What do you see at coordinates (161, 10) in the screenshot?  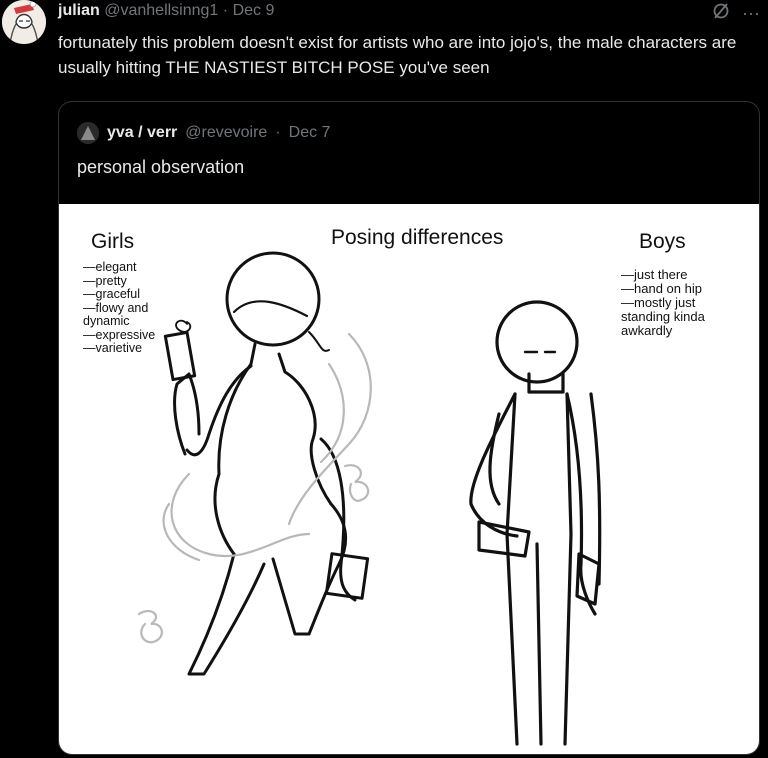 I see `author-handle: @vanhellsinng1` at bounding box center [161, 10].